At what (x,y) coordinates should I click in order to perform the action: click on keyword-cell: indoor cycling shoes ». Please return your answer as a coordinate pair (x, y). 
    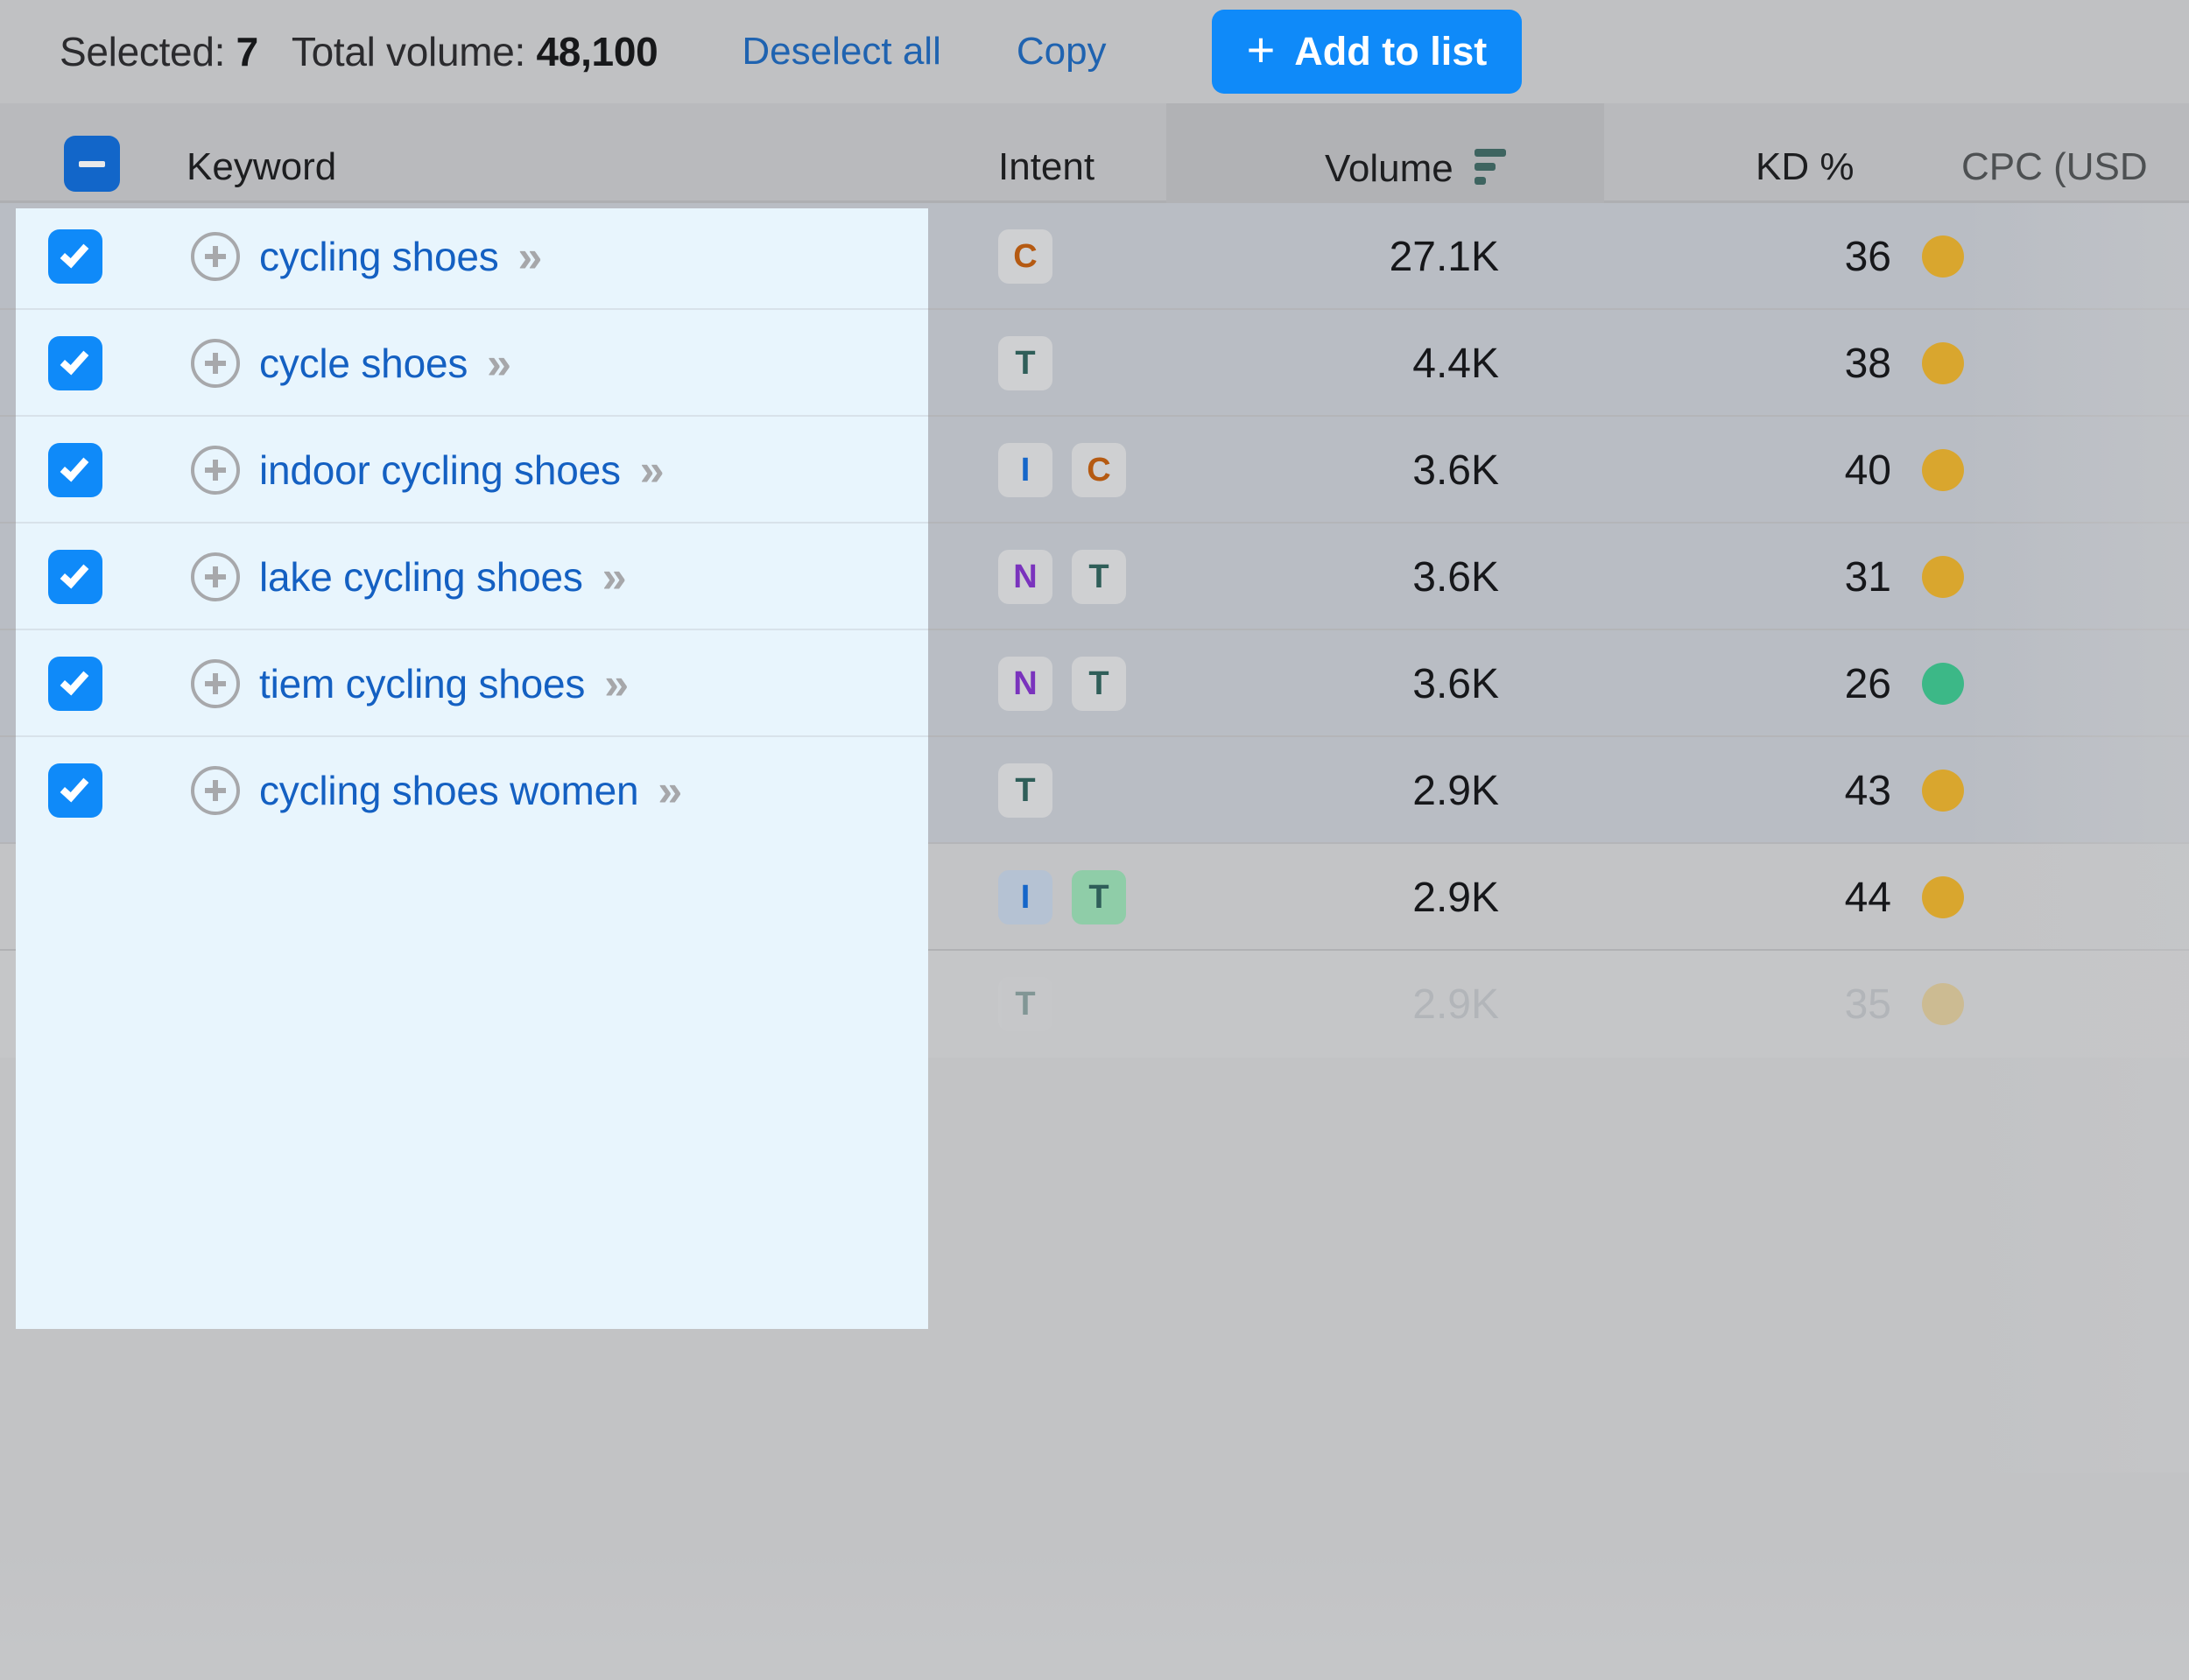
    Looking at the image, I should click on (428, 470).